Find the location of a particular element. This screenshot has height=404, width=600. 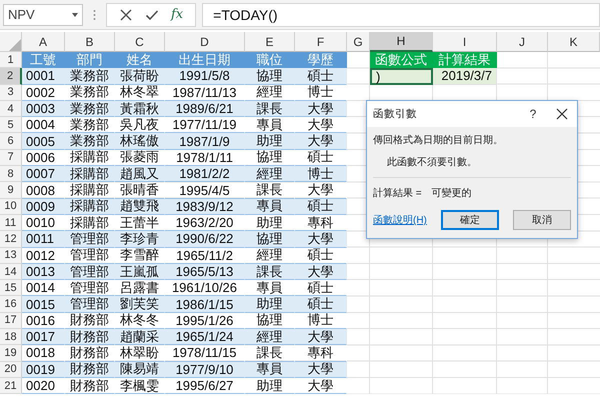

row-header: 21 is located at coordinates (11, 386).